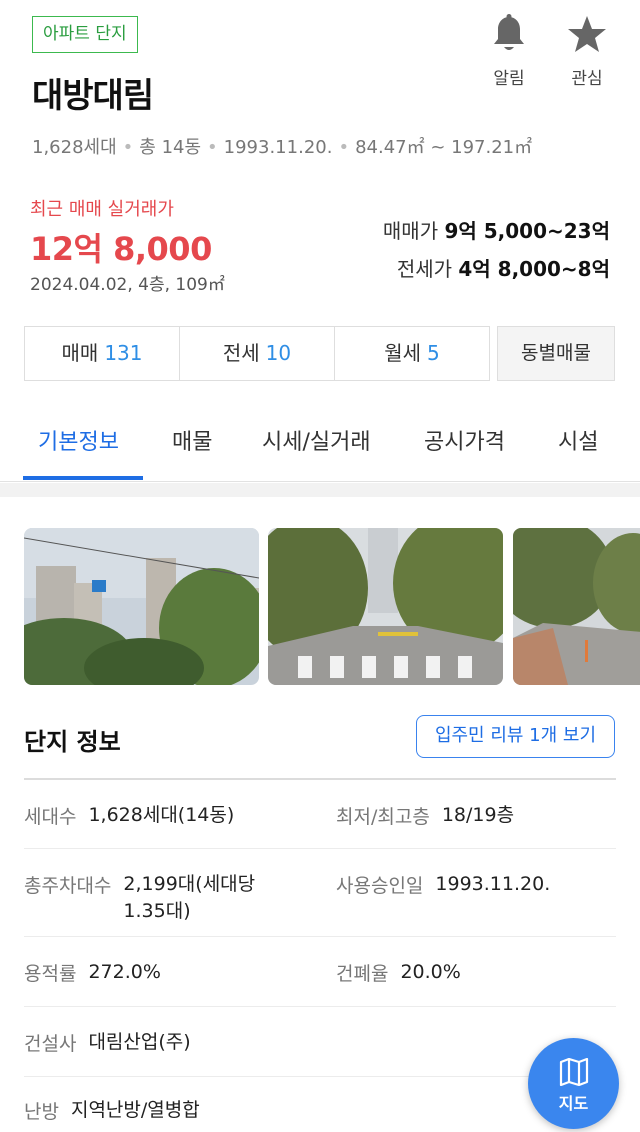  Describe the element at coordinates (320, 814) in the screenshot. I see `info-row: 세대수 1,628세대(14동) 최저/최고층 18/19층` at that location.